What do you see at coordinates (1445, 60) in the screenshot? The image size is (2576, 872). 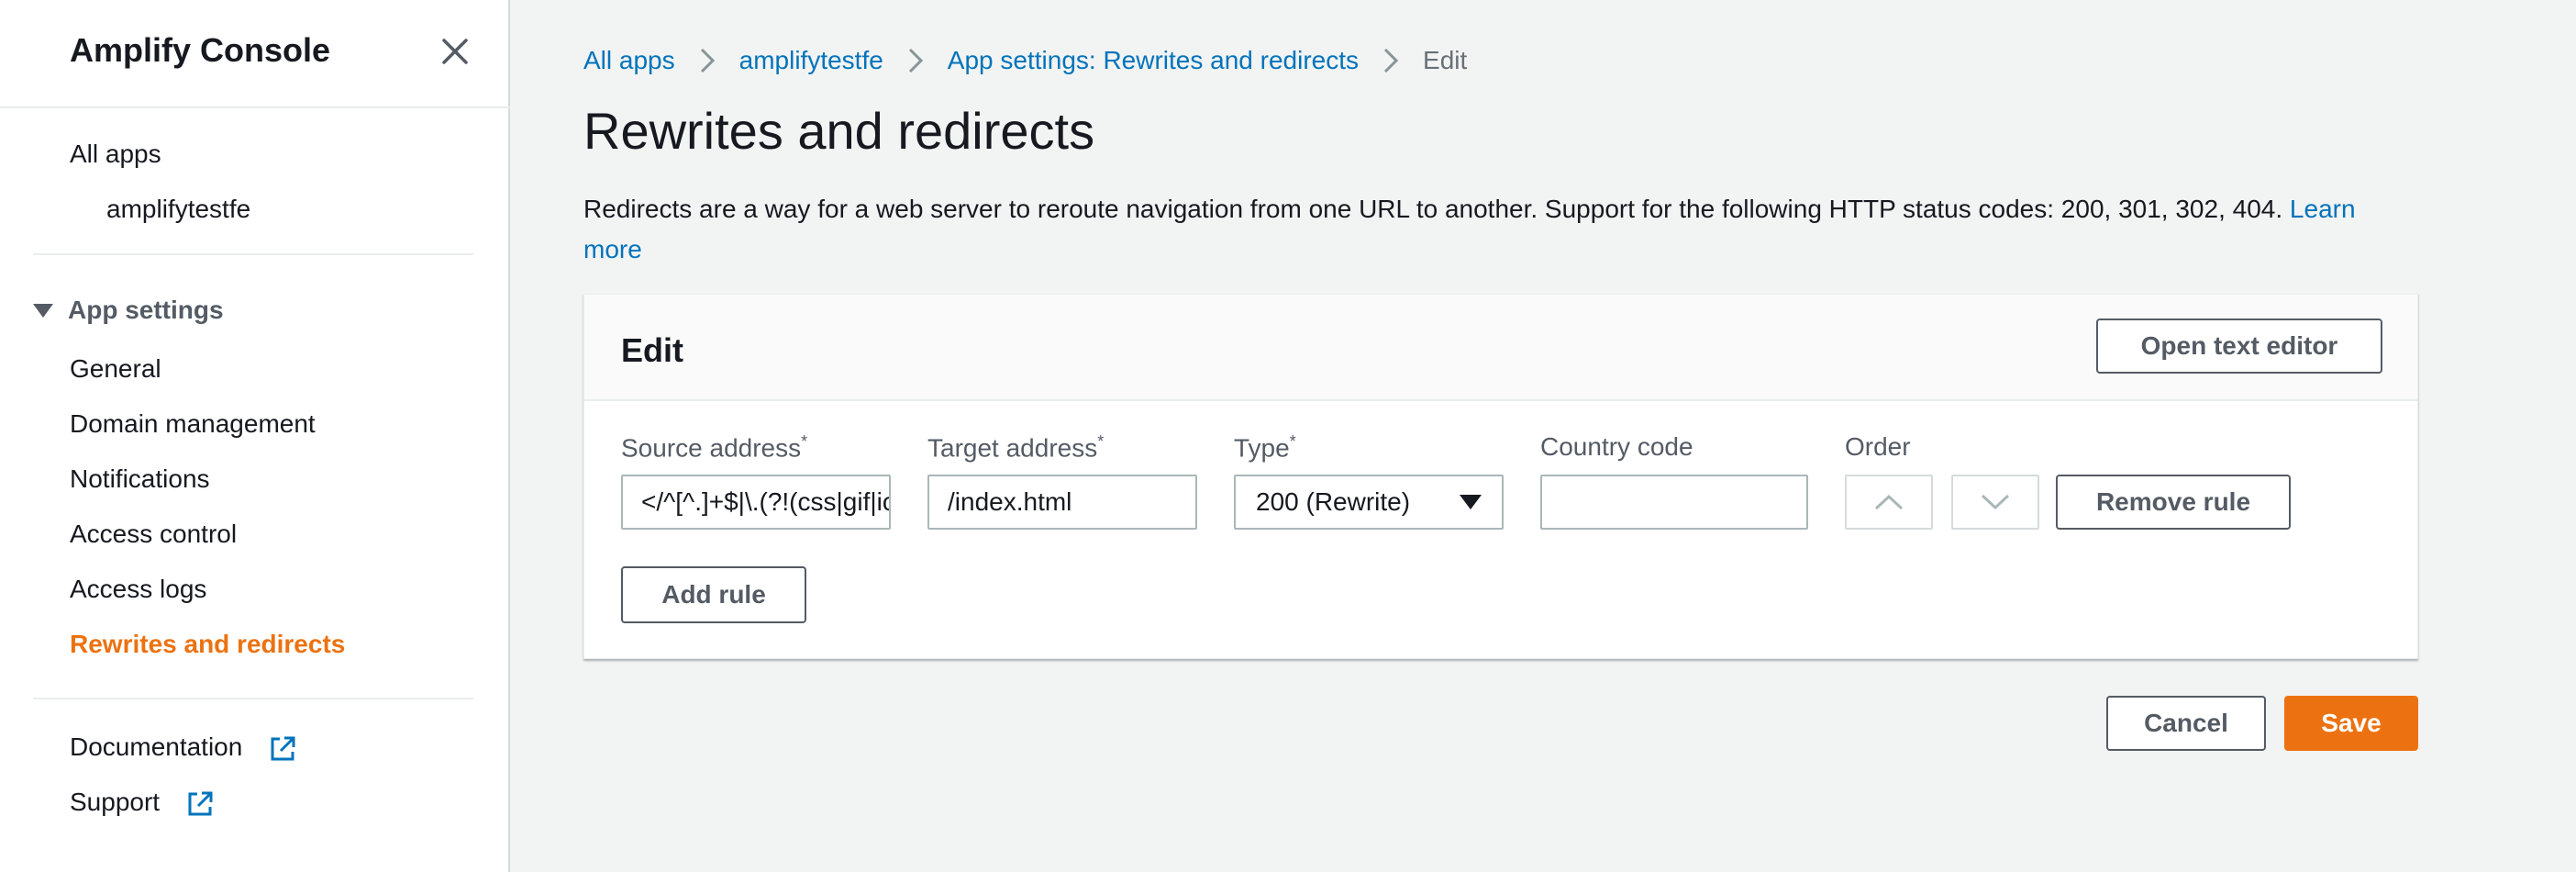 I see `breadcrumb-current: Edit` at bounding box center [1445, 60].